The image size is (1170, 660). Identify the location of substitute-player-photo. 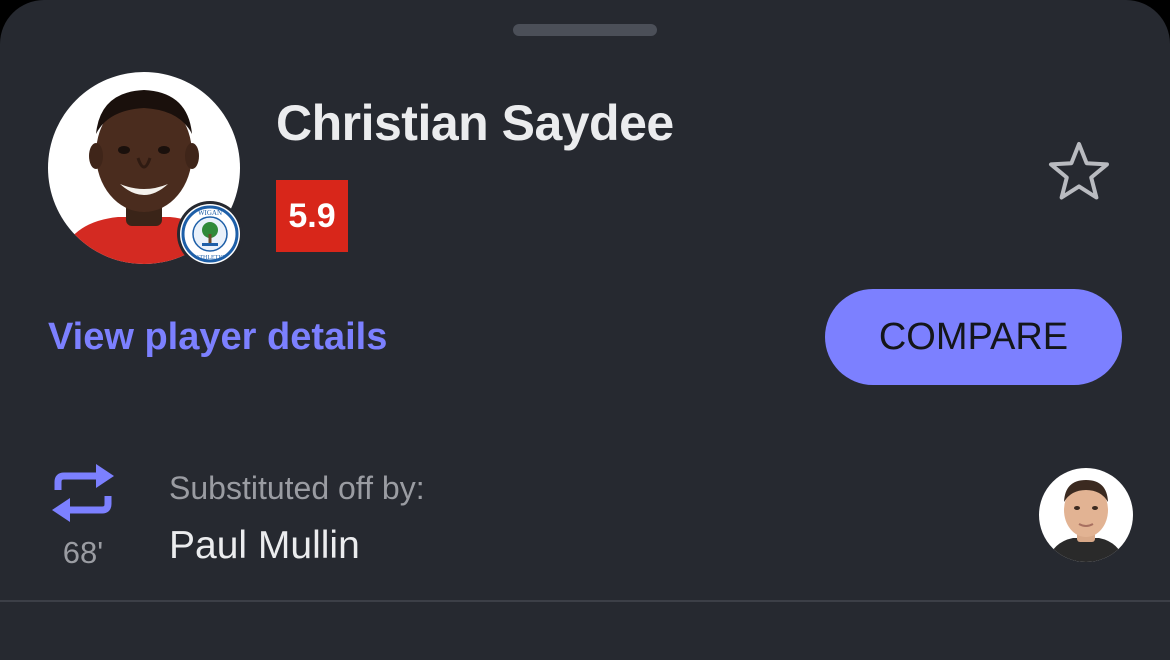
(1086, 521).